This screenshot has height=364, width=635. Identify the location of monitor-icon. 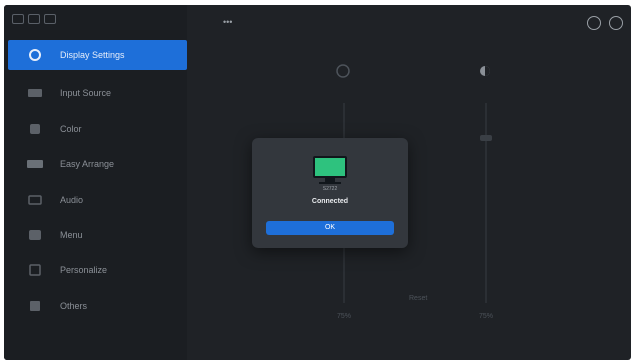
(330, 167).